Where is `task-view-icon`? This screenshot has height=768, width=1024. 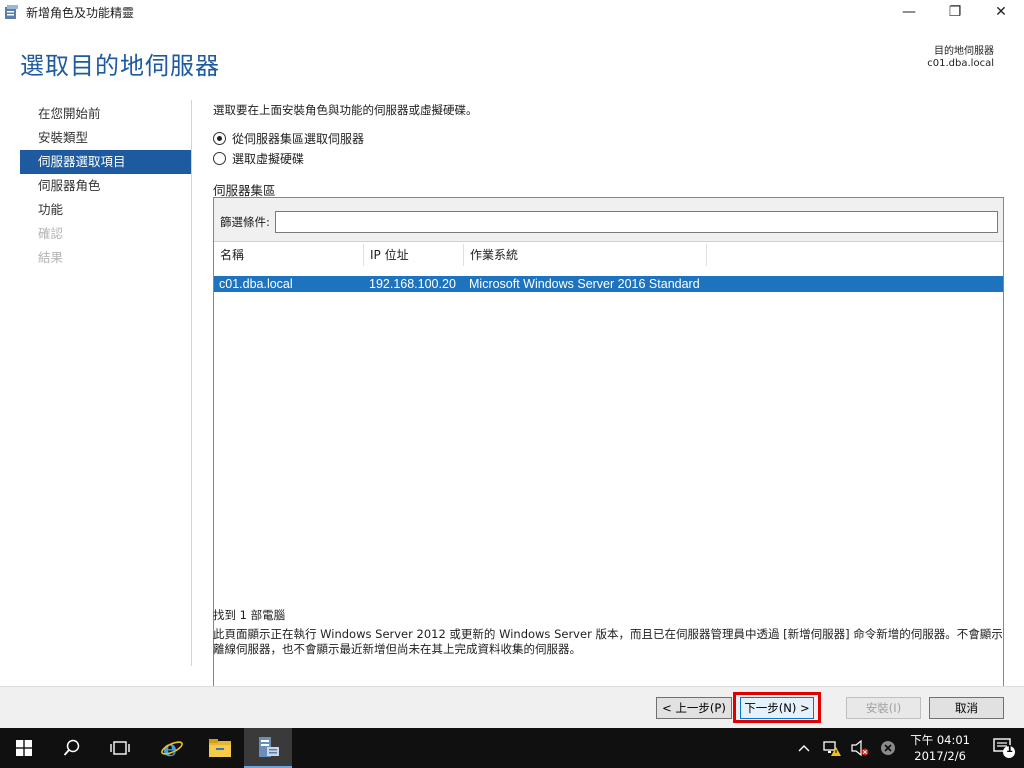 task-view-icon is located at coordinates (120, 748).